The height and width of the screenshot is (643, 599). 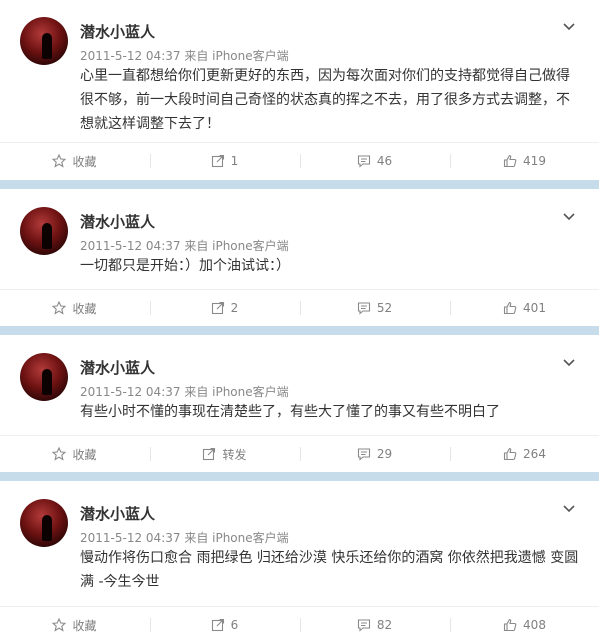 I want to click on post-content: 有些小时不懂的事现在清楚些了，有些大了懂了的事又有些不明白了, so click(x=290, y=412).